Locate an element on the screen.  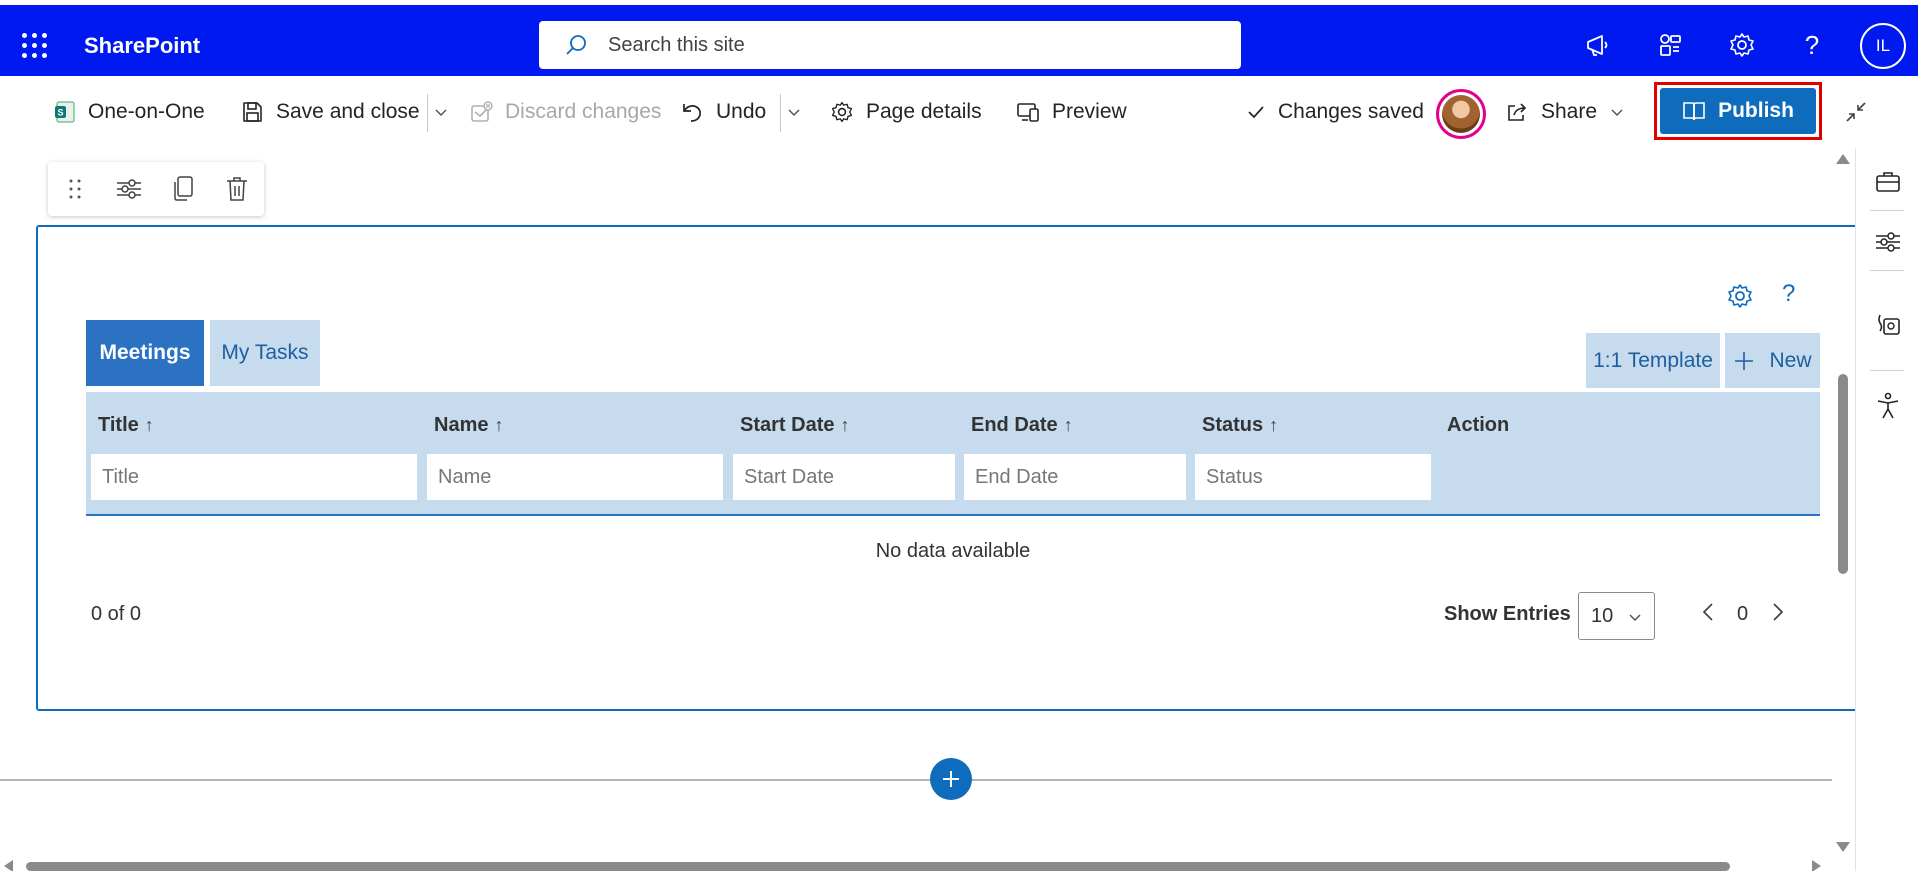
undo-options-dropdown is located at coordinates (800, 112).